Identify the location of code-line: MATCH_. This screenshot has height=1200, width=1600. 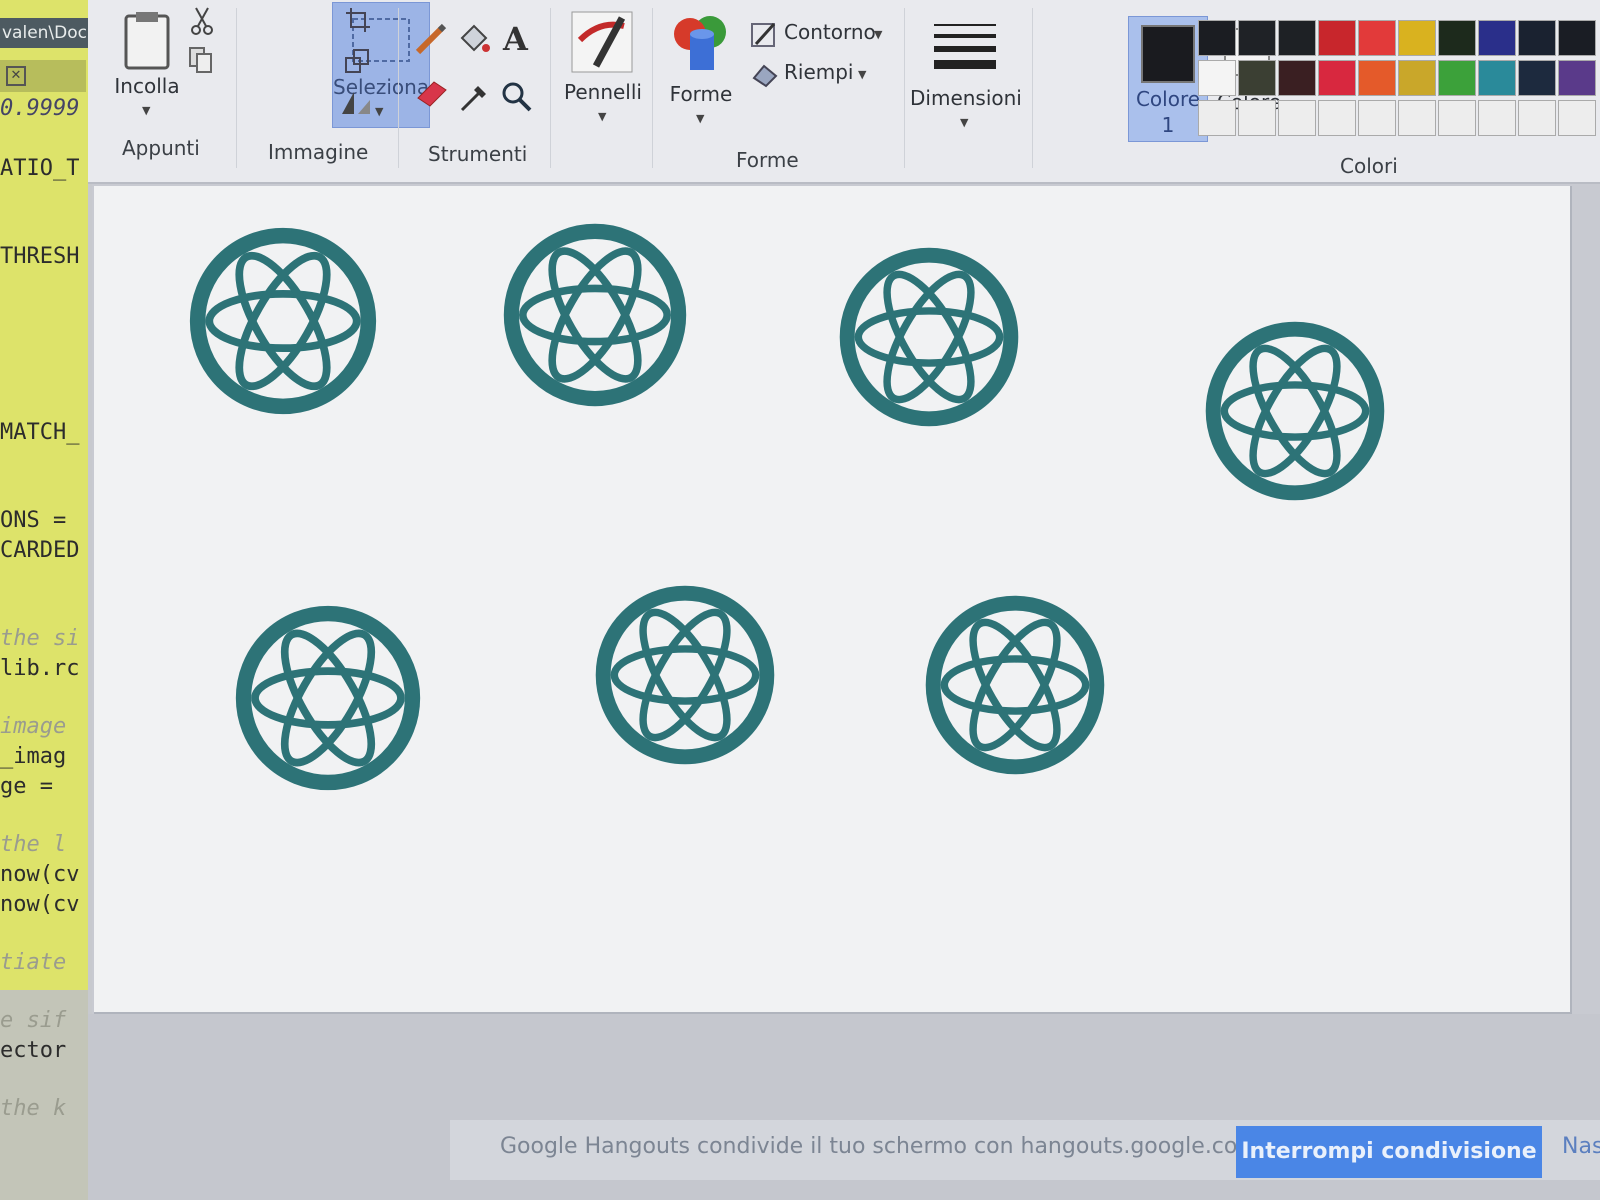
(40, 432).